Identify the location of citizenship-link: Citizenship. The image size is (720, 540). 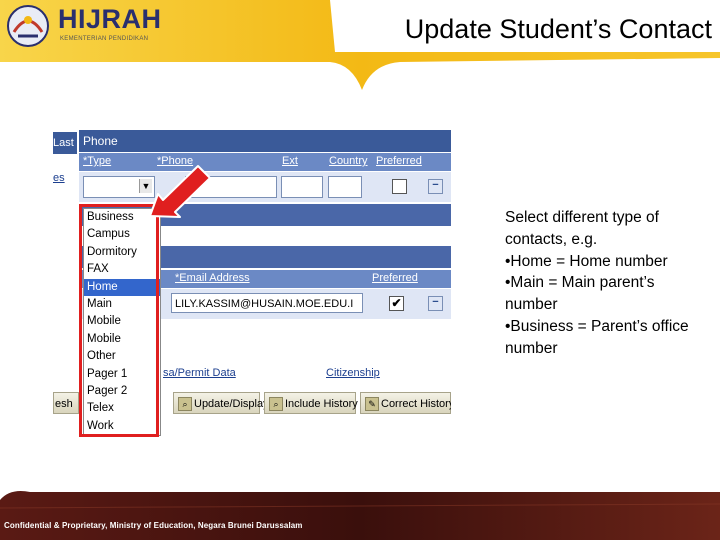
(353, 373).